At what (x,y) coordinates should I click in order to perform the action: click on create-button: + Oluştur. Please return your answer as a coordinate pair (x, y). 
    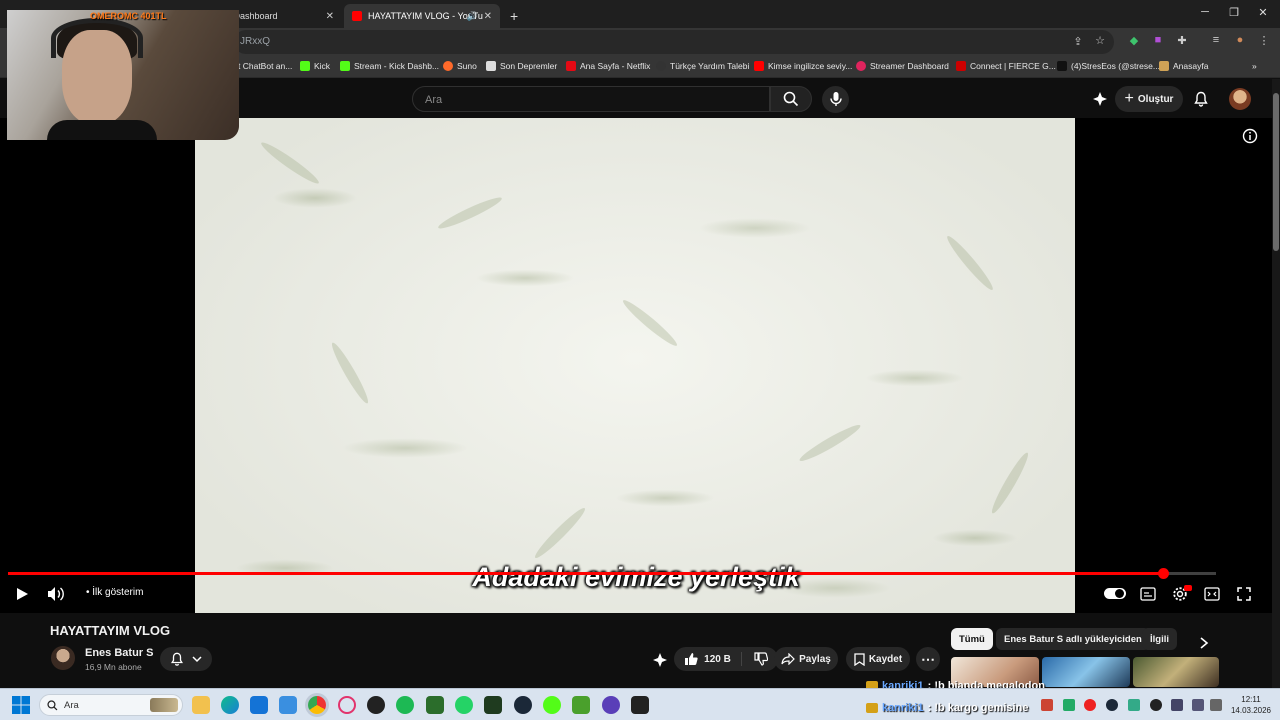
    Looking at the image, I should click on (1149, 99).